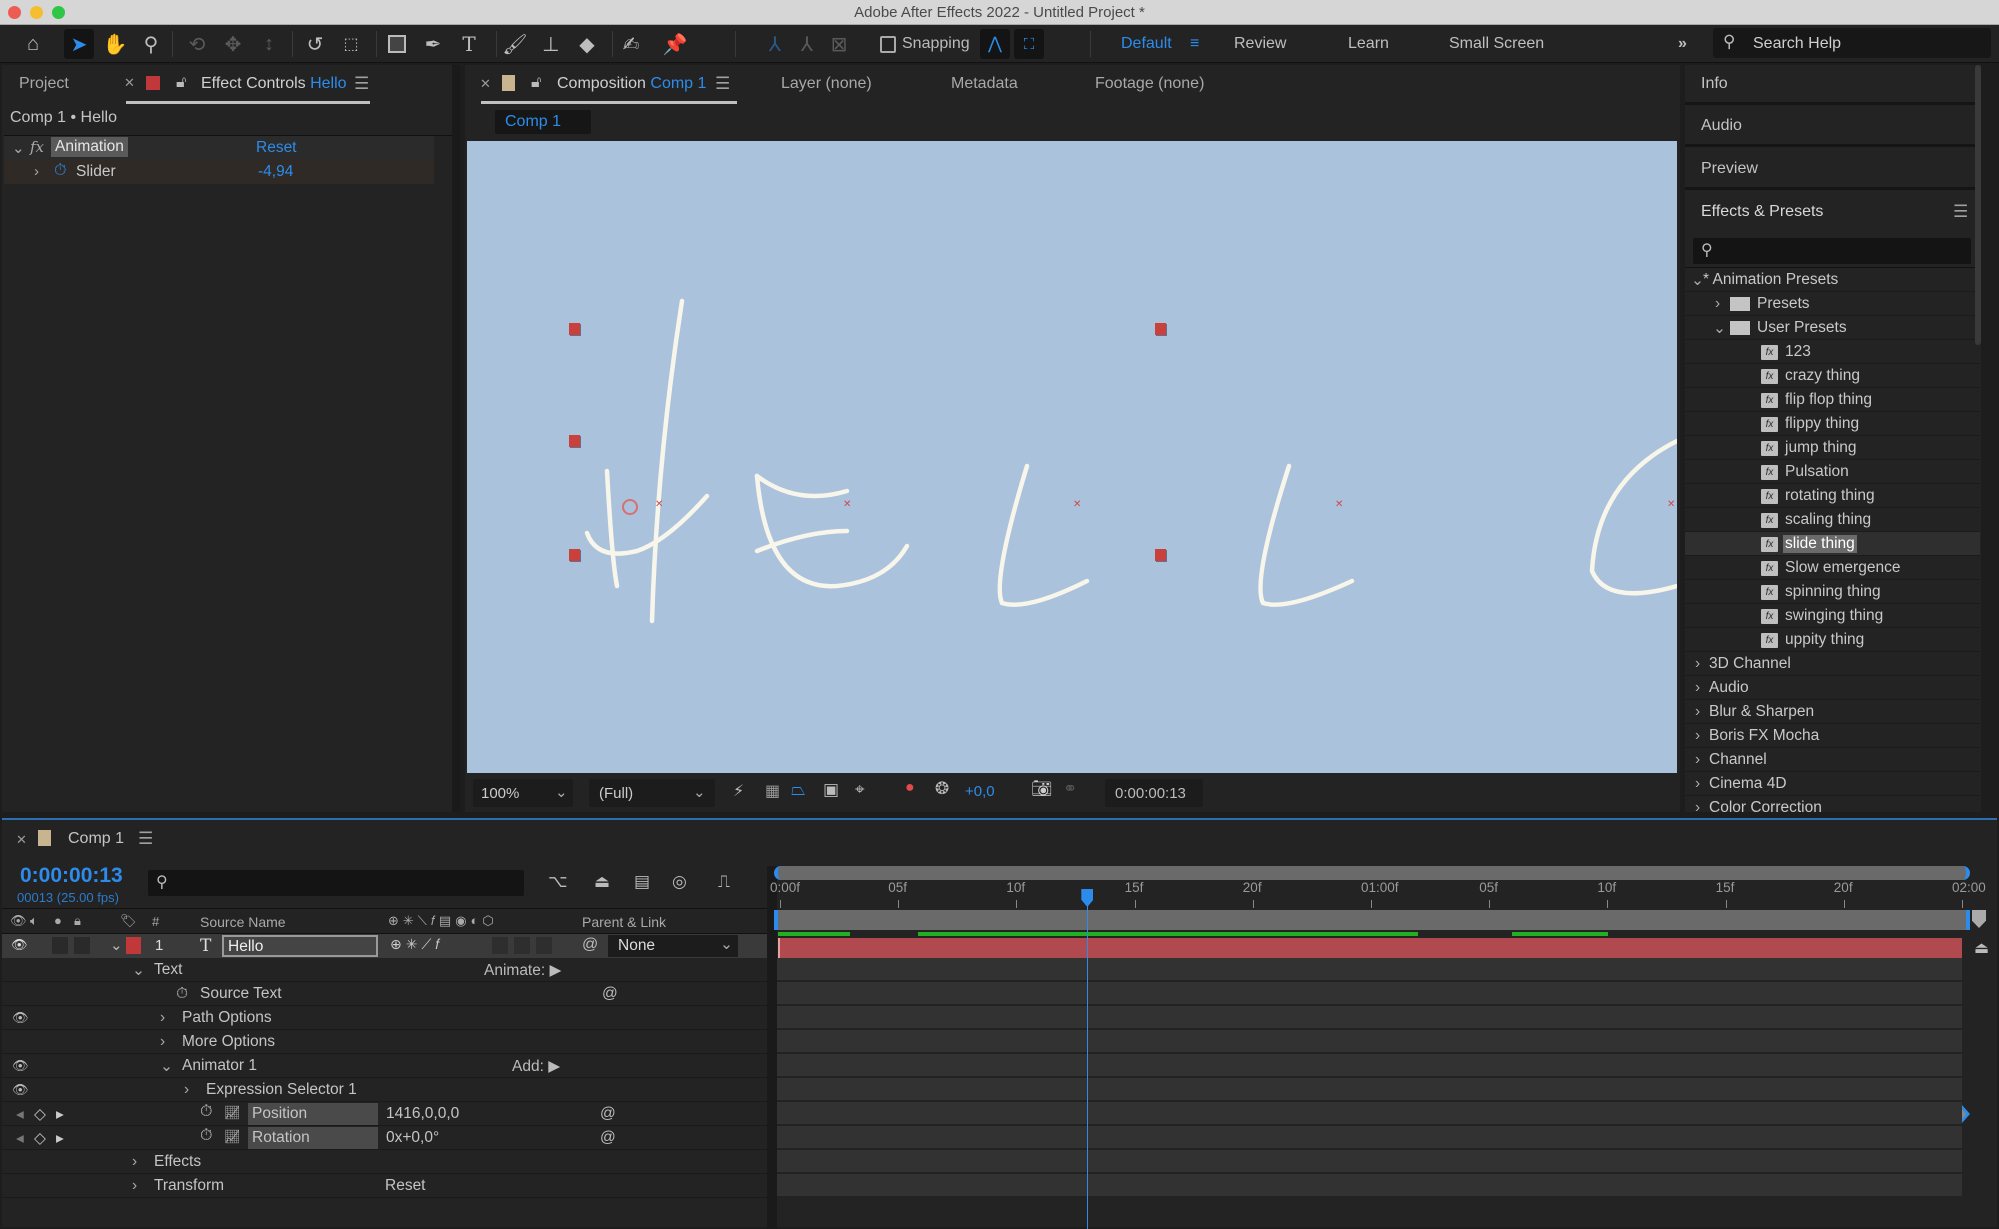 This screenshot has height=1229, width=1999. Describe the element at coordinates (351, 44) in the screenshot. I see `pan-behind-tool-icon: ⬚` at that location.